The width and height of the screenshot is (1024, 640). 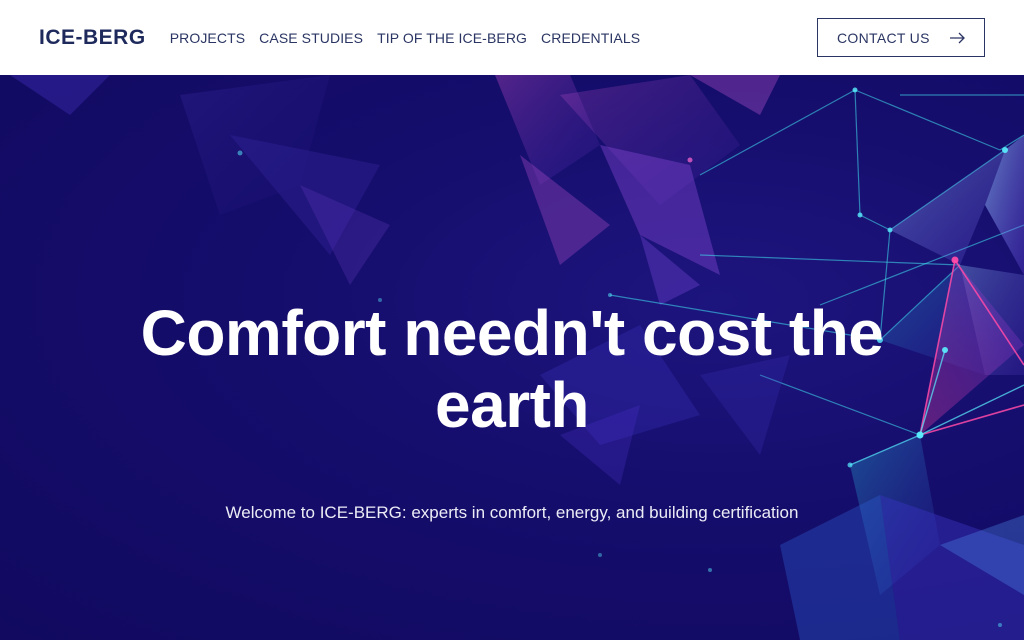 I want to click on nav-link-tip-of-the-iceberg: TIP OF THE ICE-BERG, so click(x=452, y=38).